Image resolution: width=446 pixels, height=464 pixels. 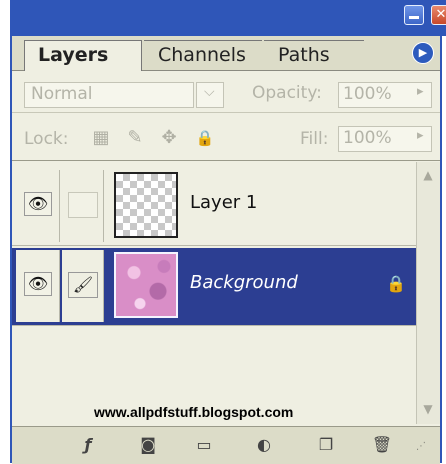 I want to click on minimize-icon, so click(x=414, y=15).